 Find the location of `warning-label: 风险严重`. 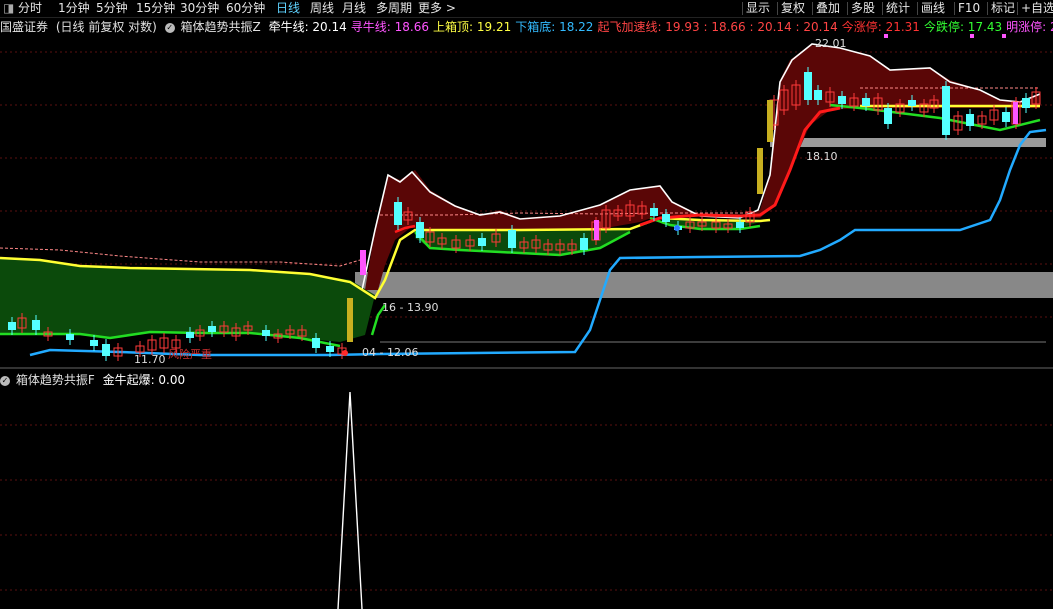

warning-label: 风险严重 is located at coordinates (190, 354).